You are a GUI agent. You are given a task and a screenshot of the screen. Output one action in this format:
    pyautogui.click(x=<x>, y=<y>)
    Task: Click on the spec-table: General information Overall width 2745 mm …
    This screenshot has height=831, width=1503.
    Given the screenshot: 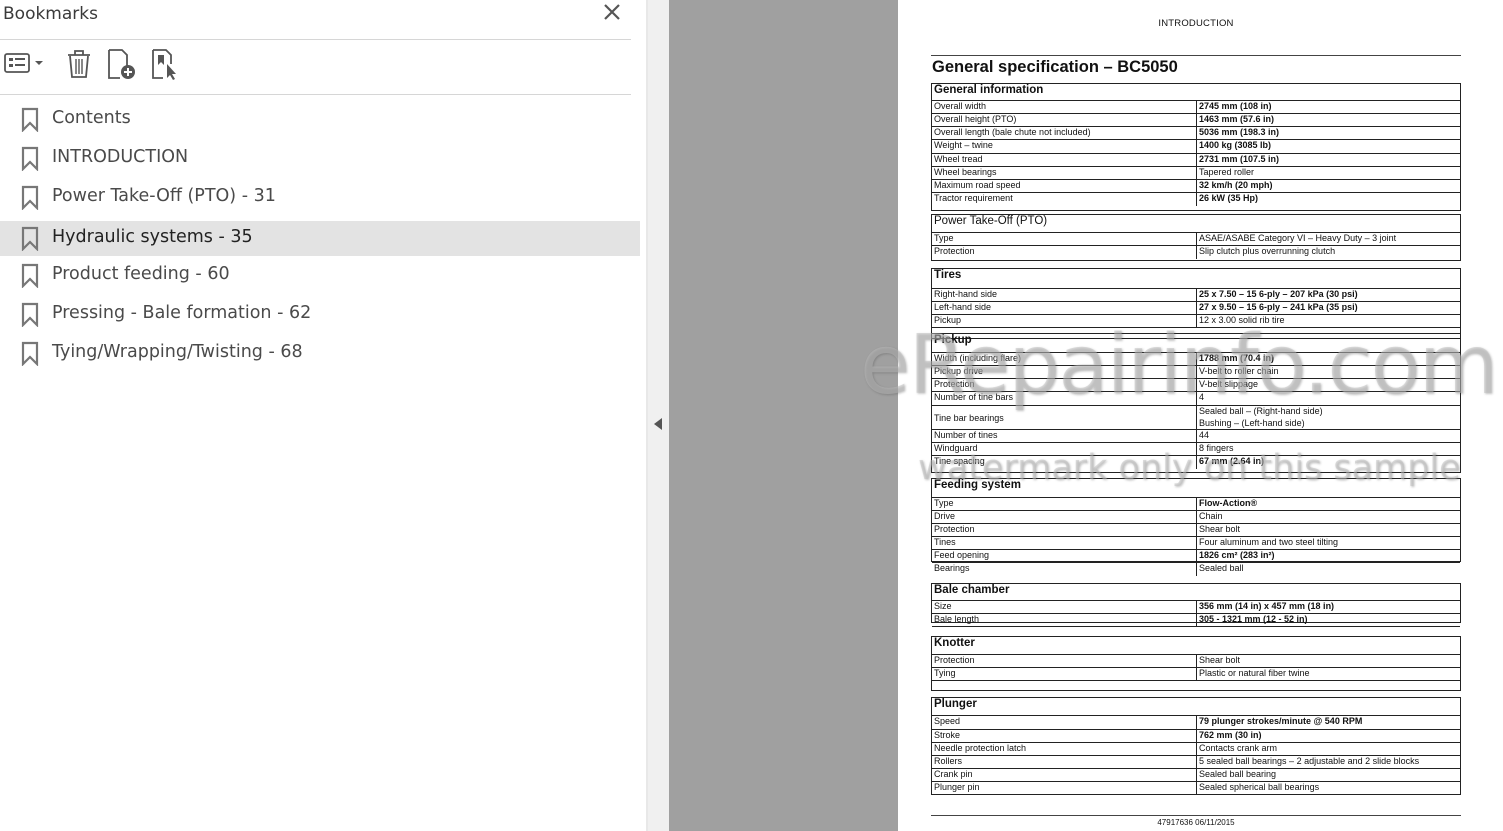 What is the action you would take?
    pyautogui.click(x=1196, y=147)
    